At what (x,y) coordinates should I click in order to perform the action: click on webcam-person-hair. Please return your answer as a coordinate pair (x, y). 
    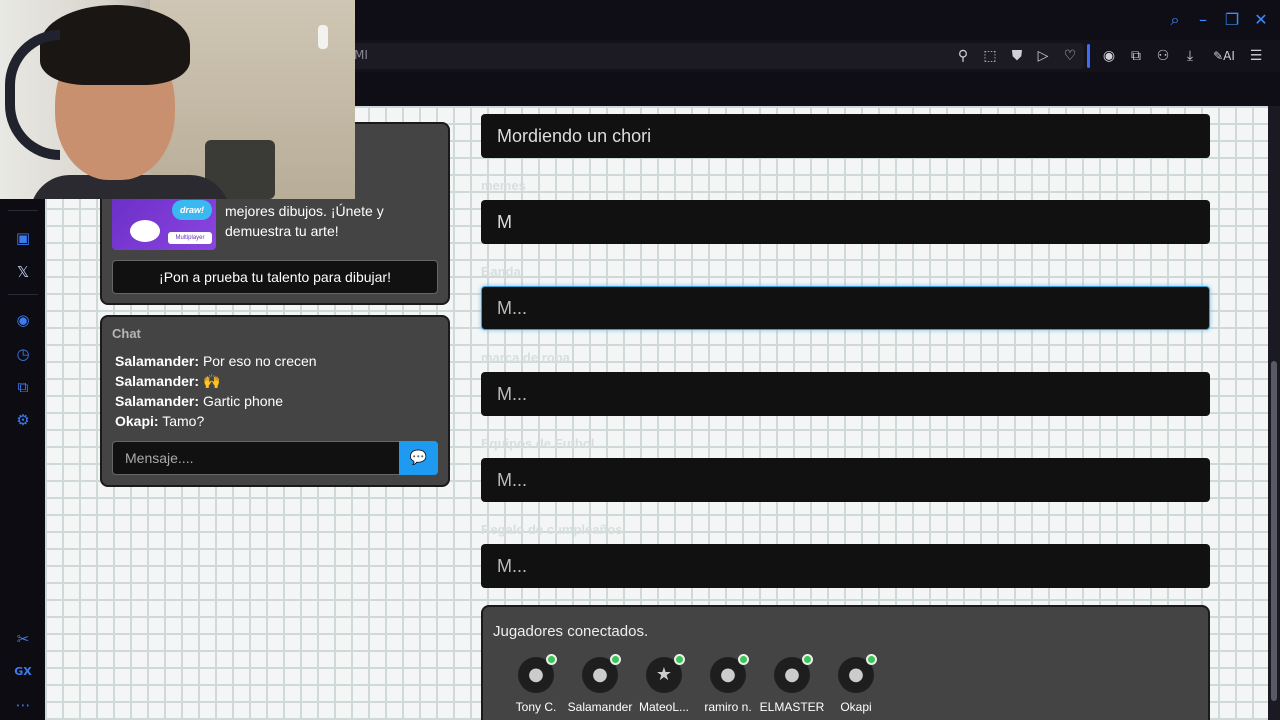
    Looking at the image, I should click on (115, 45).